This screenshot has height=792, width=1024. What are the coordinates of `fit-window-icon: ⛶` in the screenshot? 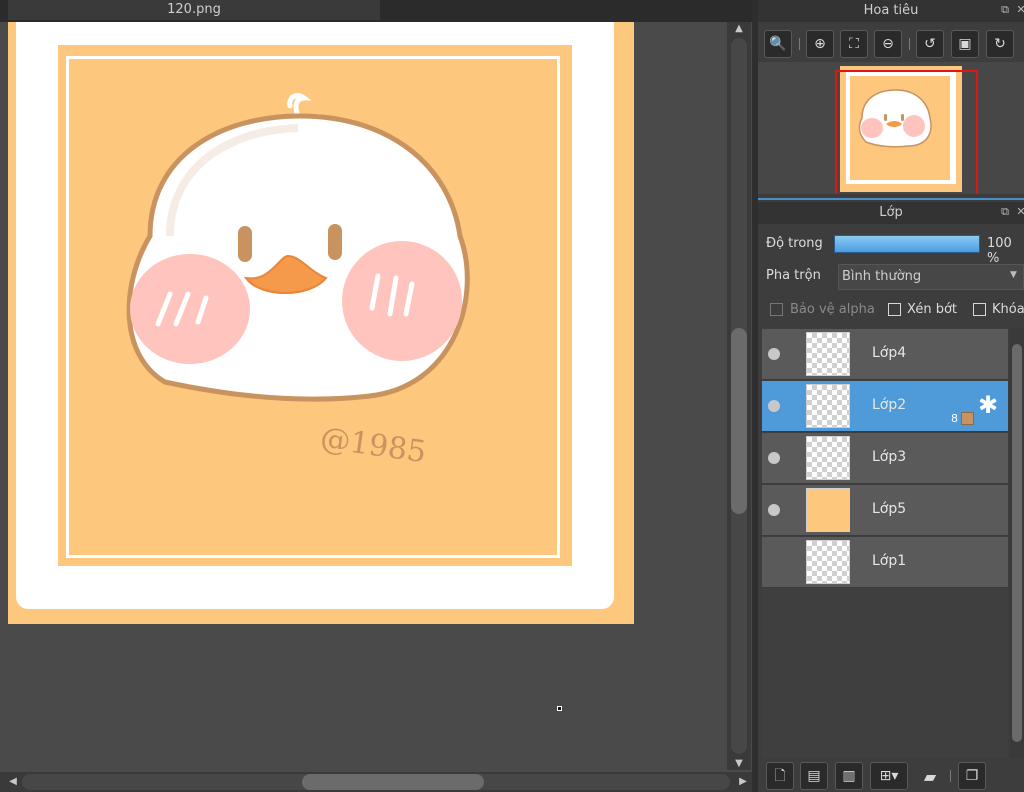 It's located at (854, 44).